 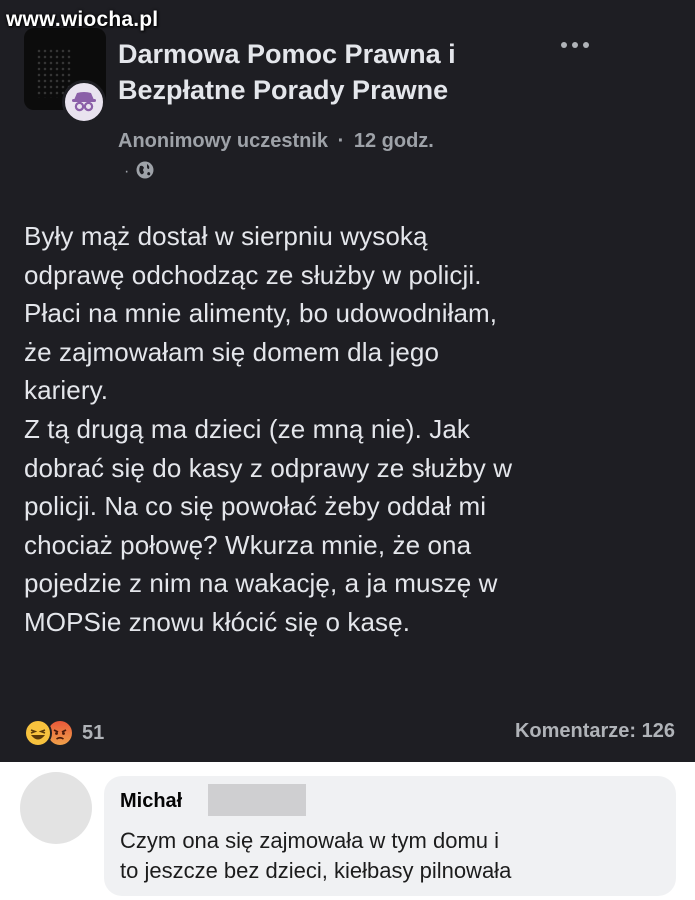 I want to click on privacy-indicator: ·, so click(x=139, y=172).